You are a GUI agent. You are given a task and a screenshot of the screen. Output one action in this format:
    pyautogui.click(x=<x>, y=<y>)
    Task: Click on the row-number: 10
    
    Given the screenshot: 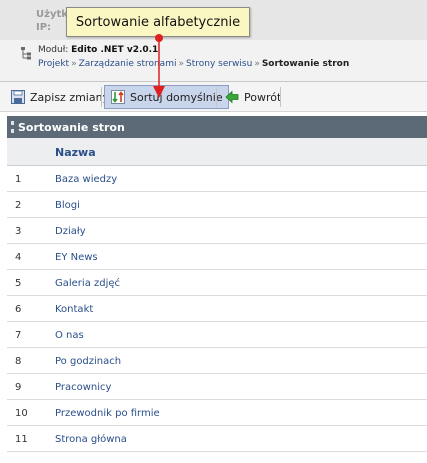 What is the action you would take?
    pyautogui.click(x=21, y=413)
    